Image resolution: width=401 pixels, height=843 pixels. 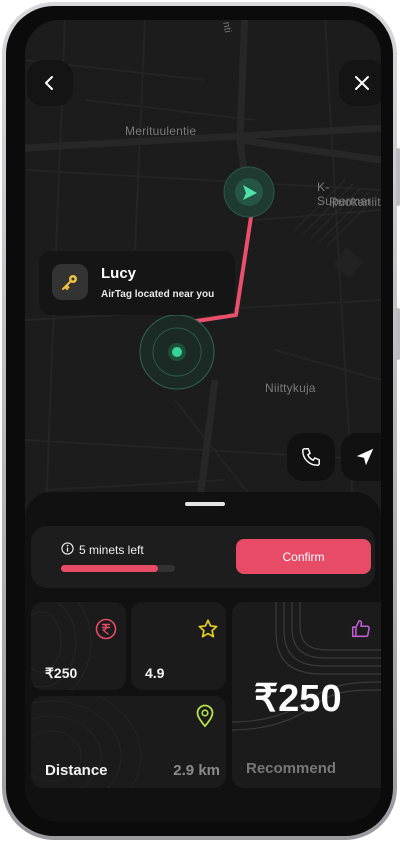 I want to click on navigation-arrow-icon, so click(x=365, y=457).